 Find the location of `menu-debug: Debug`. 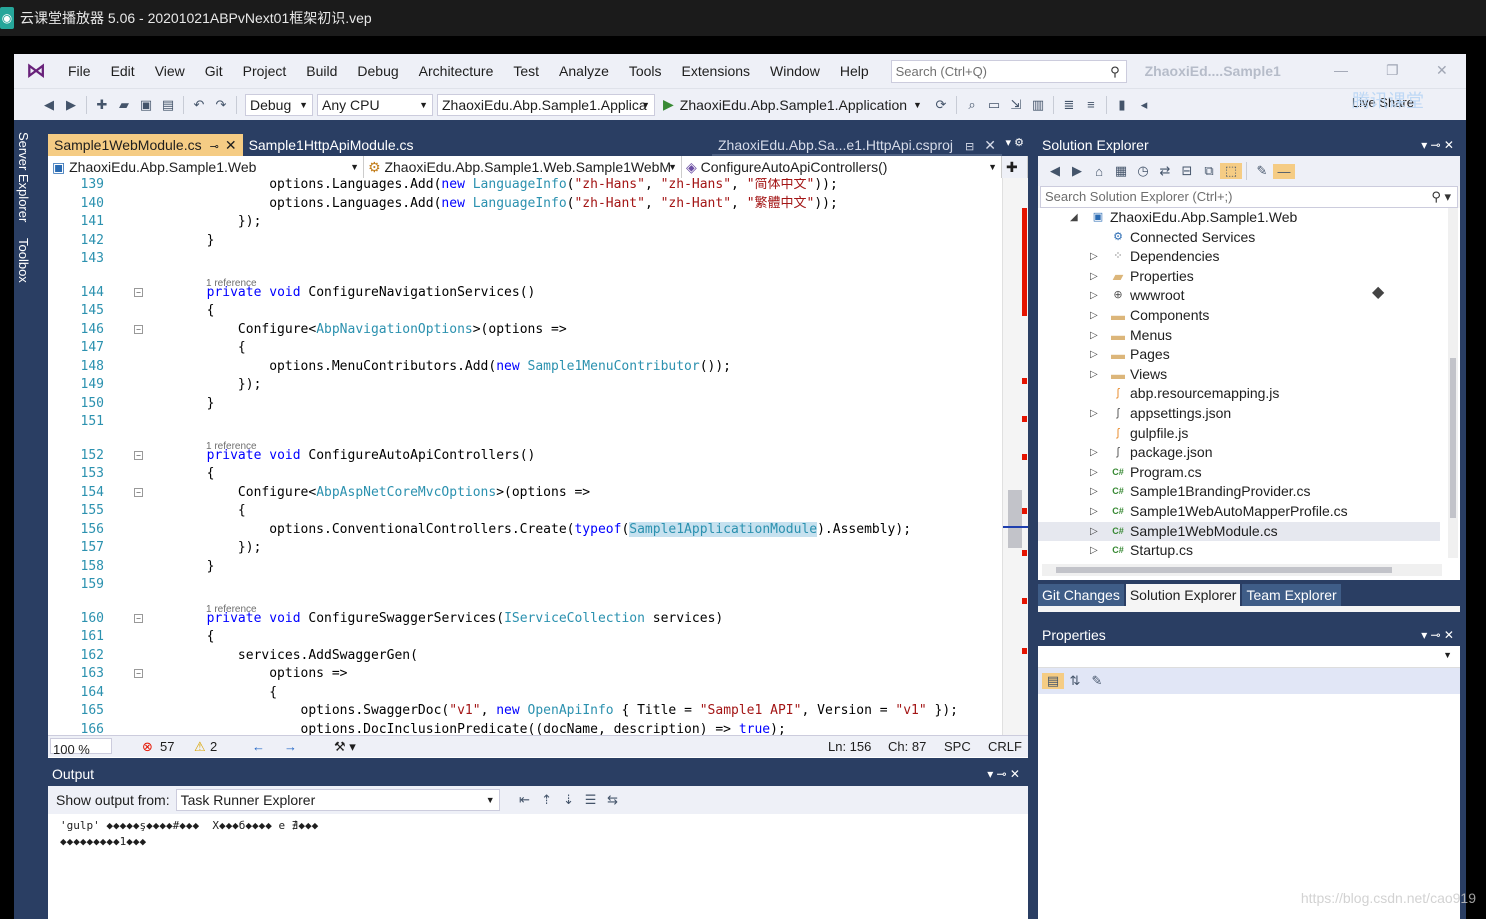

menu-debug: Debug is located at coordinates (377, 71).